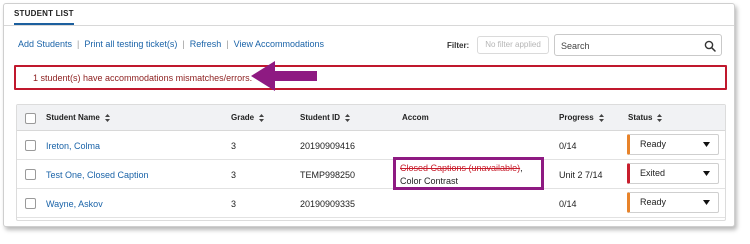  What do you see at coordinates (206, 44) in the screenshot?
I see `refresh-link: Refresh` at bounding box center [206, 44].